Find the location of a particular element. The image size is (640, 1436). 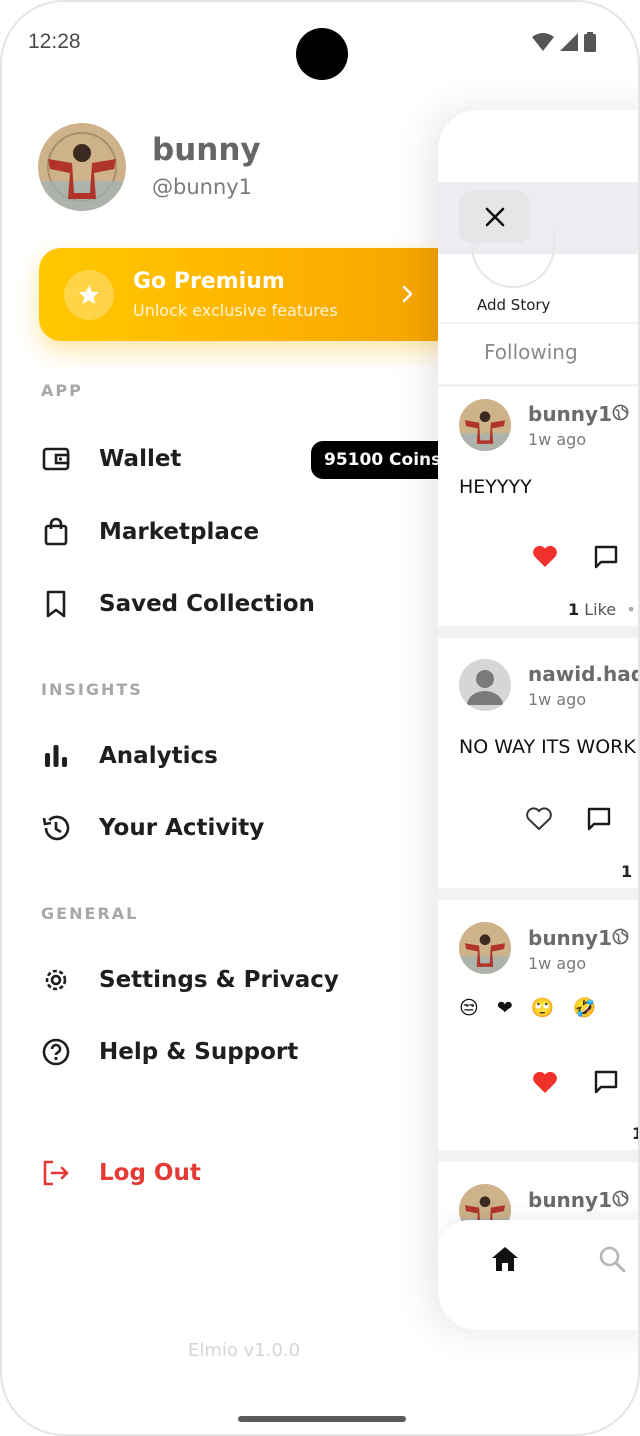

status-icons is located at coordinates (564, 42).